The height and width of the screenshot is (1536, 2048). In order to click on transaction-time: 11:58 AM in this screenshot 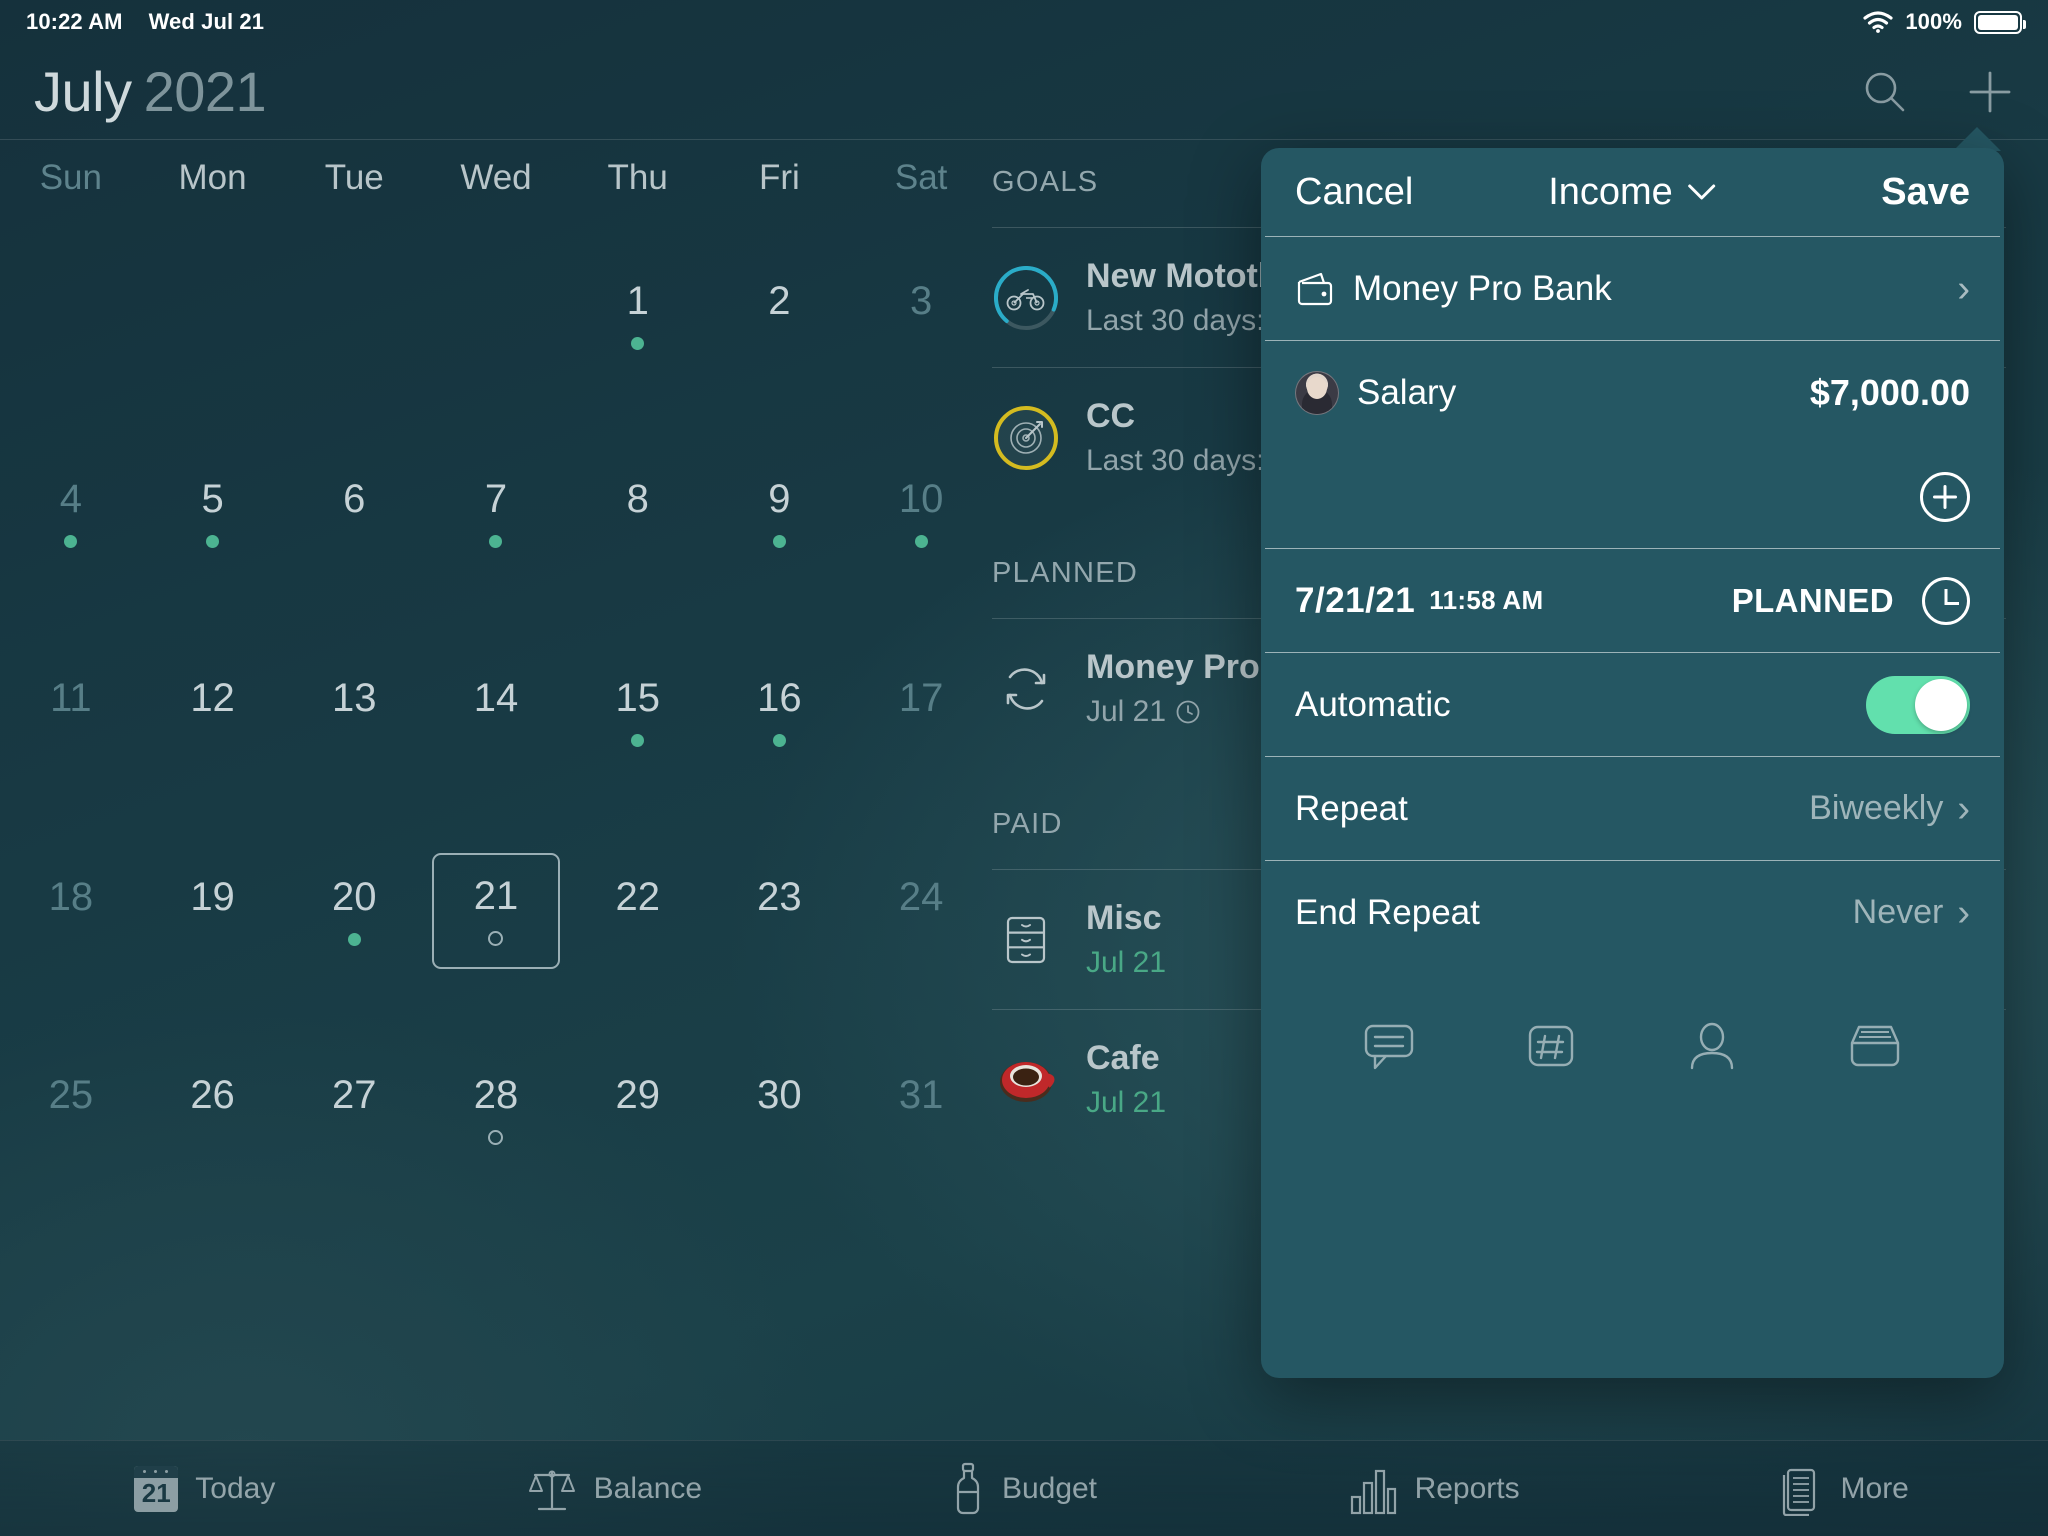, I will do `click(1486, 600)`.